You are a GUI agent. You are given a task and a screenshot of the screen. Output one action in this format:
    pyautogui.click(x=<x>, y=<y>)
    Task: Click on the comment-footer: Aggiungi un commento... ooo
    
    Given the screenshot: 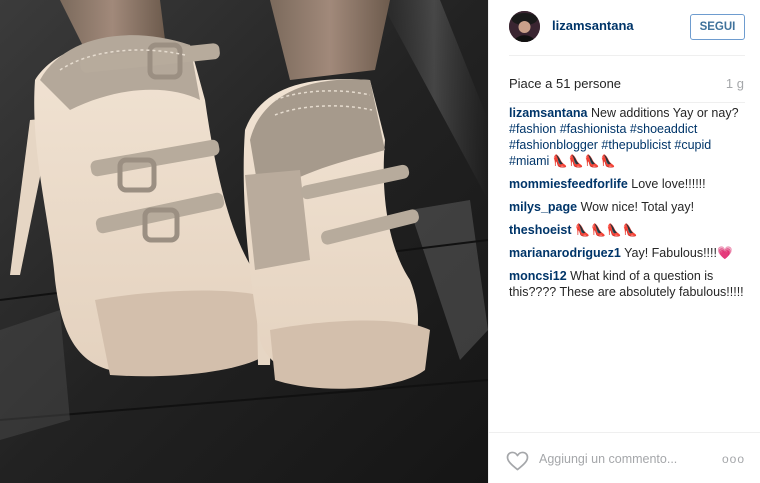 What is the action you would take?
    pyautogui.click(x=624, y=457)
    